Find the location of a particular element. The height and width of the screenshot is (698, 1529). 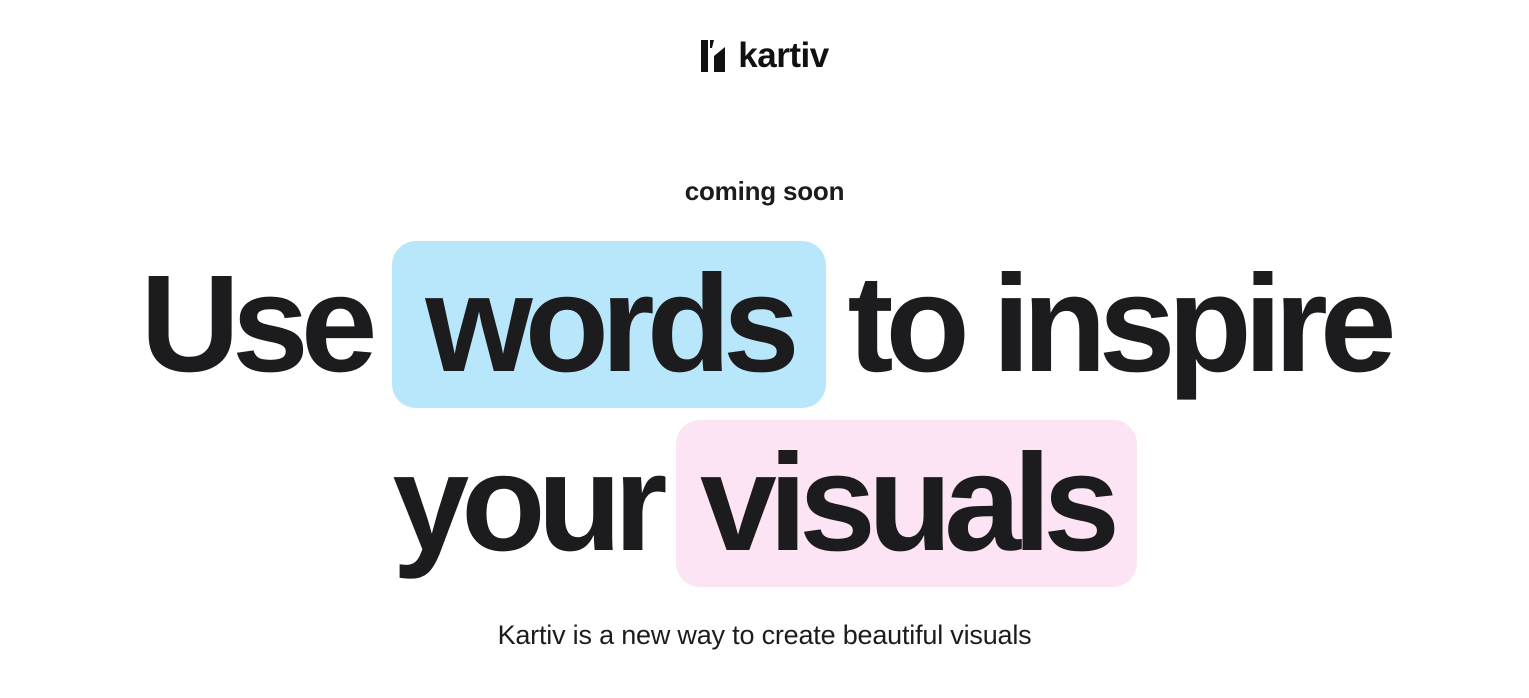

headline-word-visuals: visuals is located at coordinates (910, 503).